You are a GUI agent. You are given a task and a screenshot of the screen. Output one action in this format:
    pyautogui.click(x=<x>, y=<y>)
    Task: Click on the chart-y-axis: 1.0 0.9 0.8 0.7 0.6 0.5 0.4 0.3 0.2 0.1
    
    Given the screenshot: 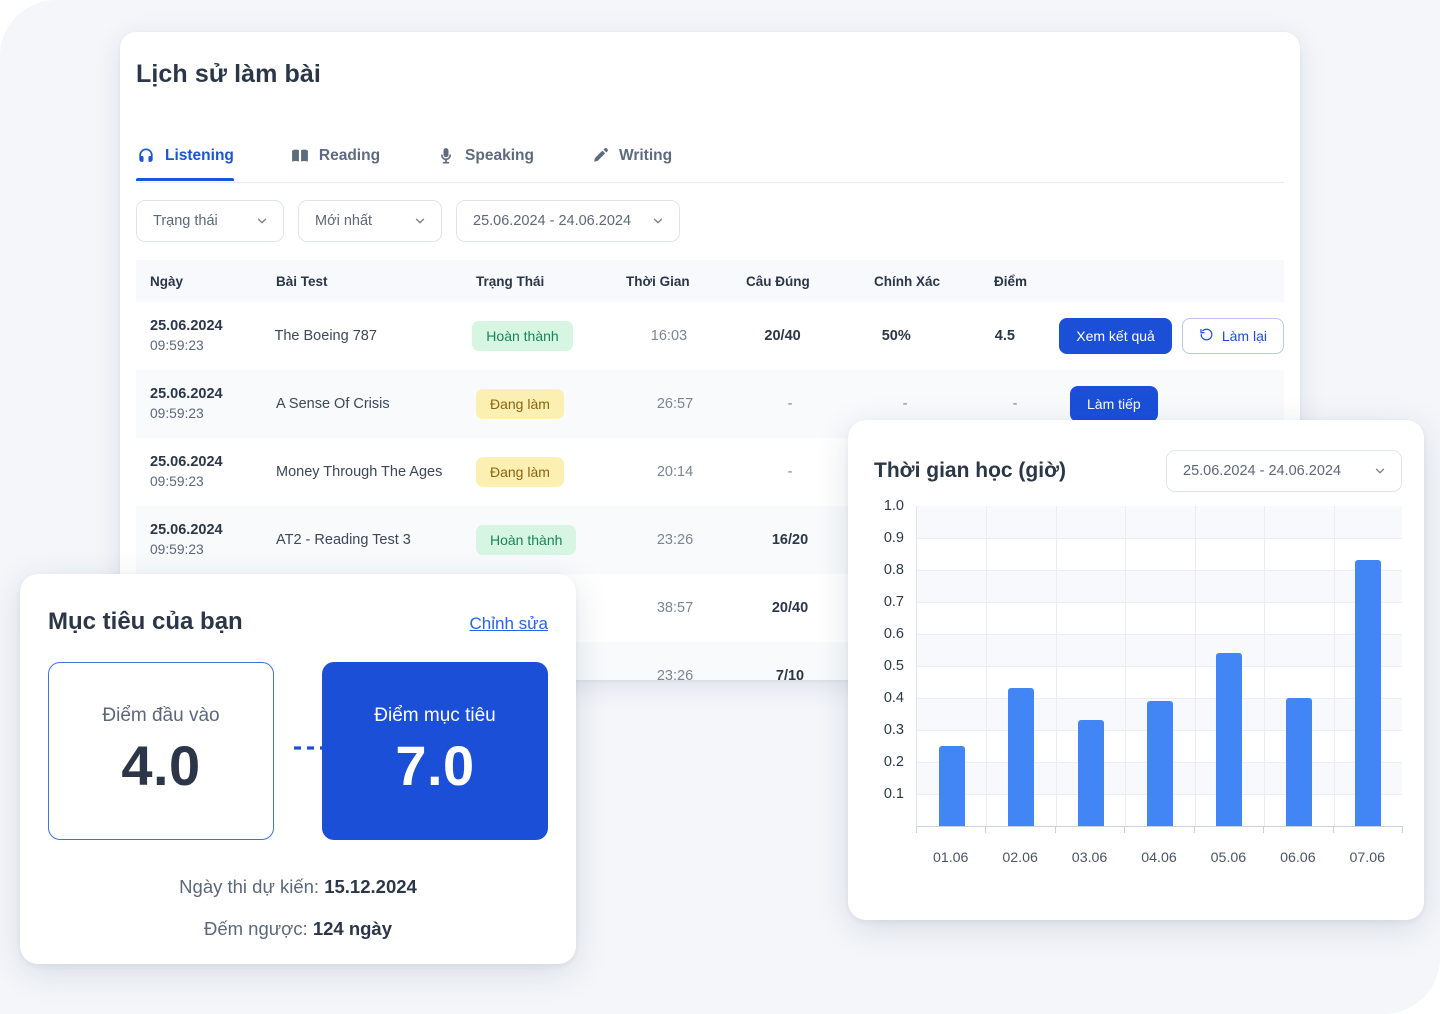 What is the action you would take?
    pyautogui.click(x=891, y=662)
    